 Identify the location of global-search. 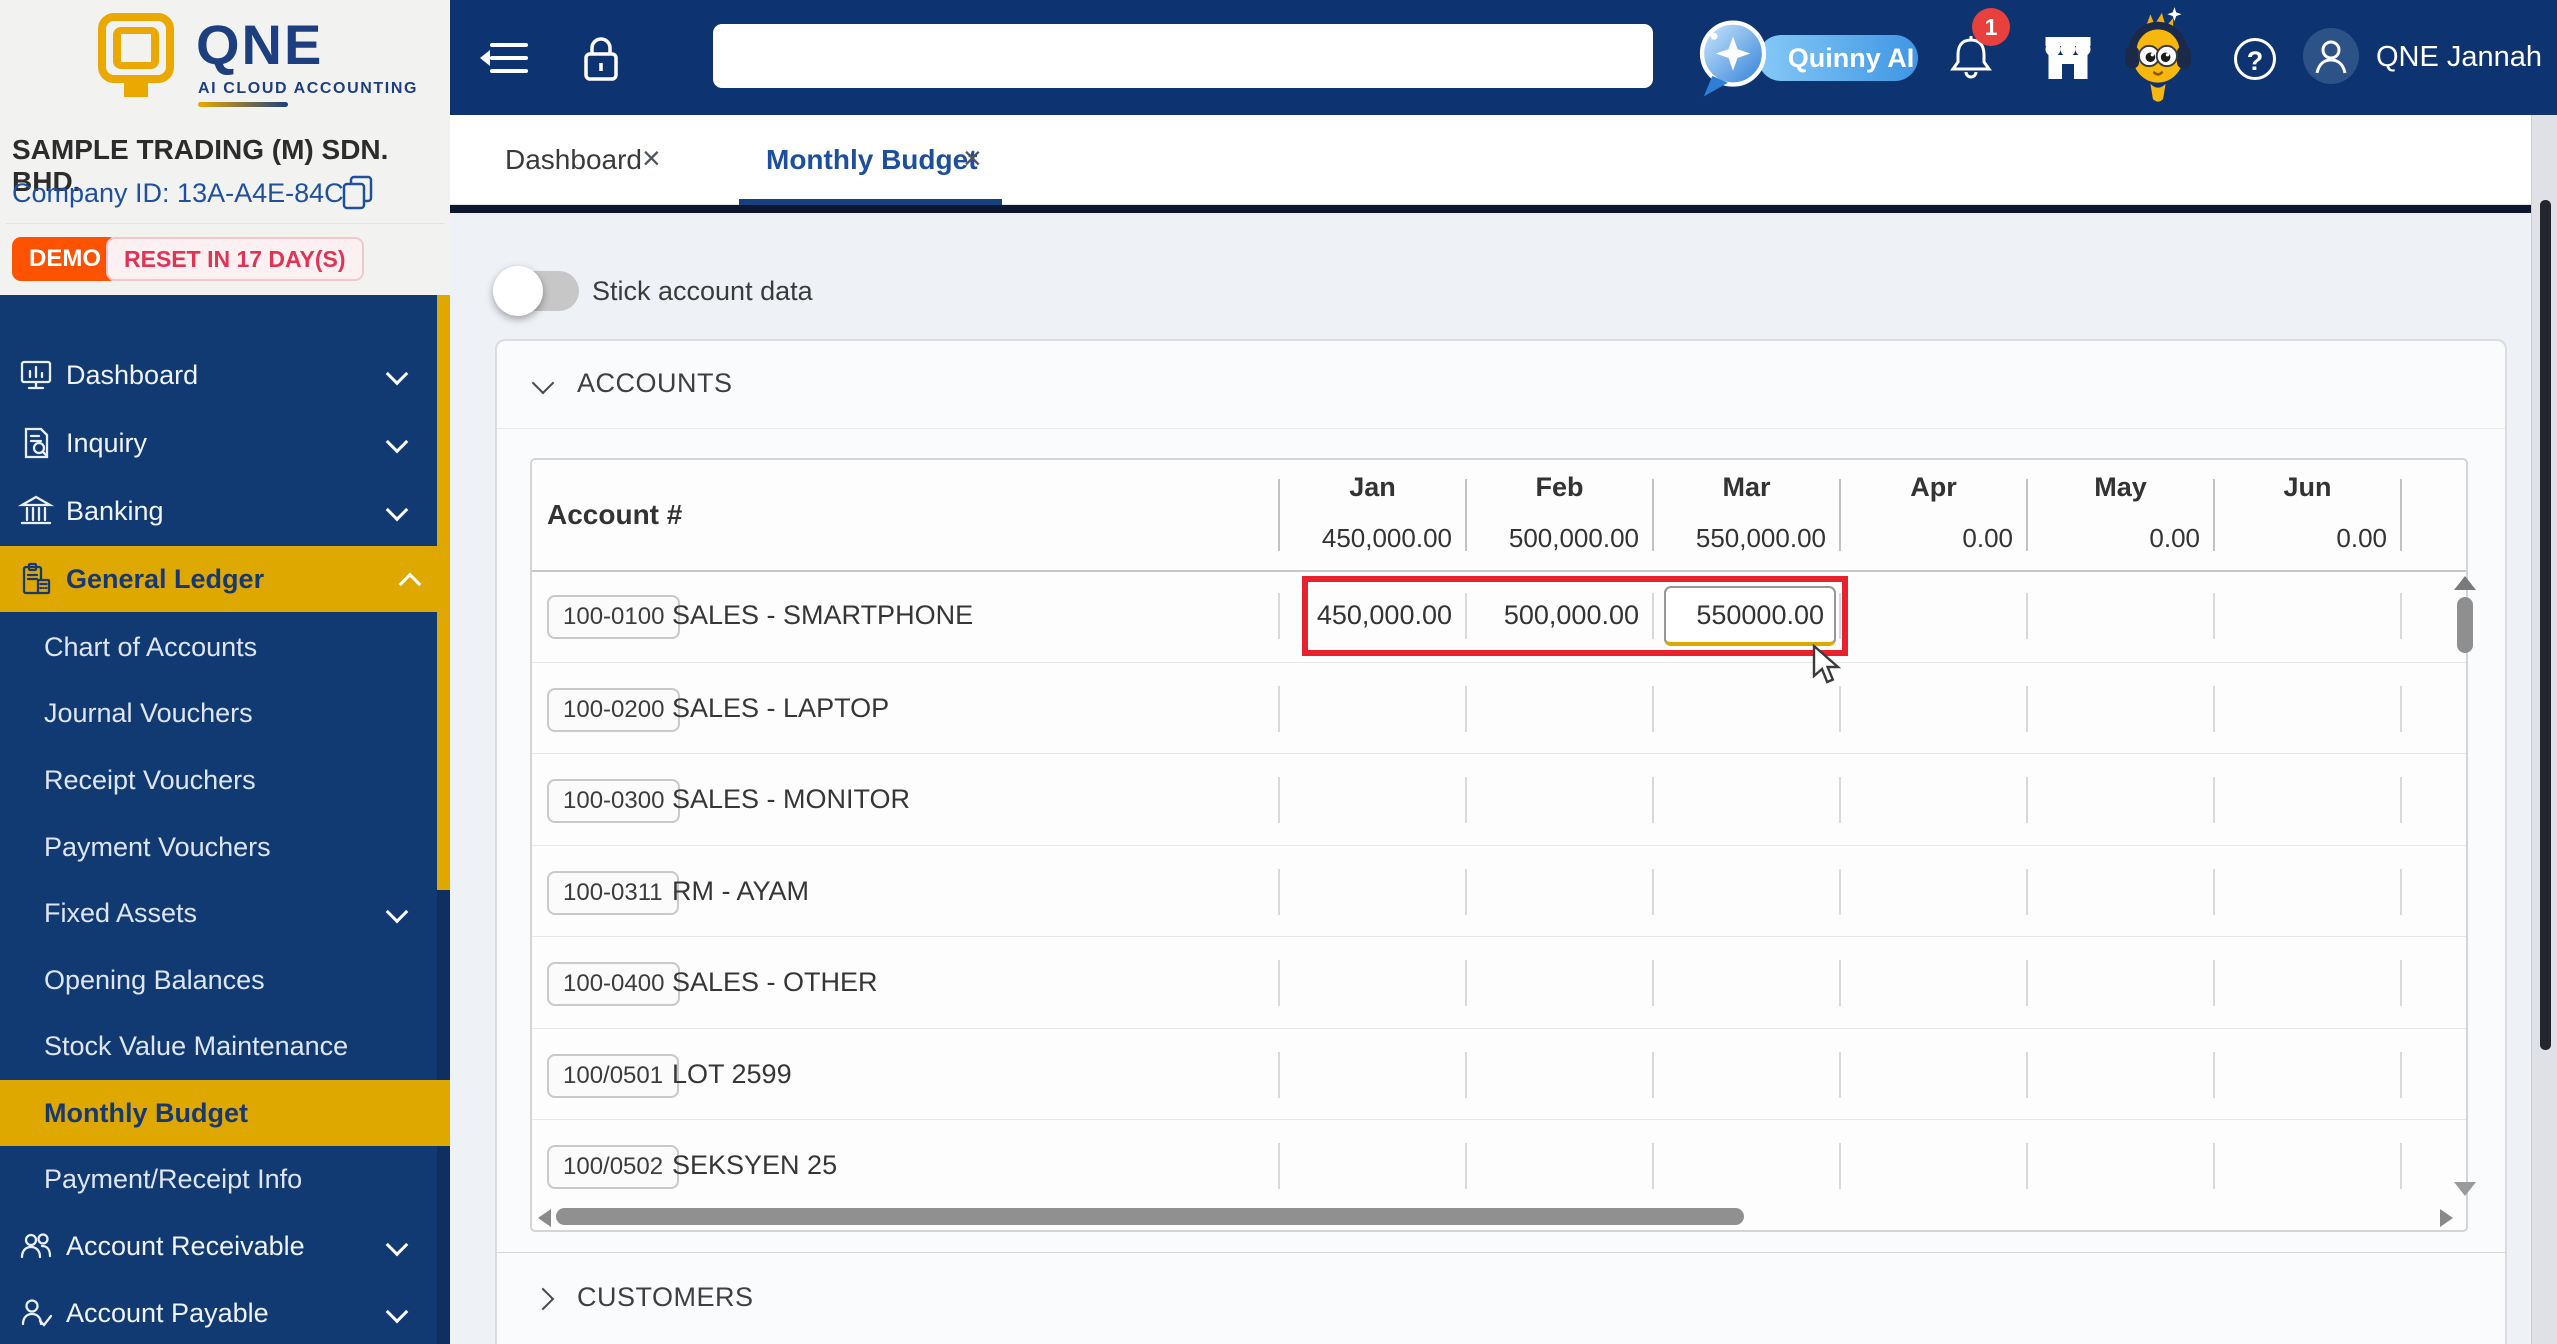
(1183, 56).